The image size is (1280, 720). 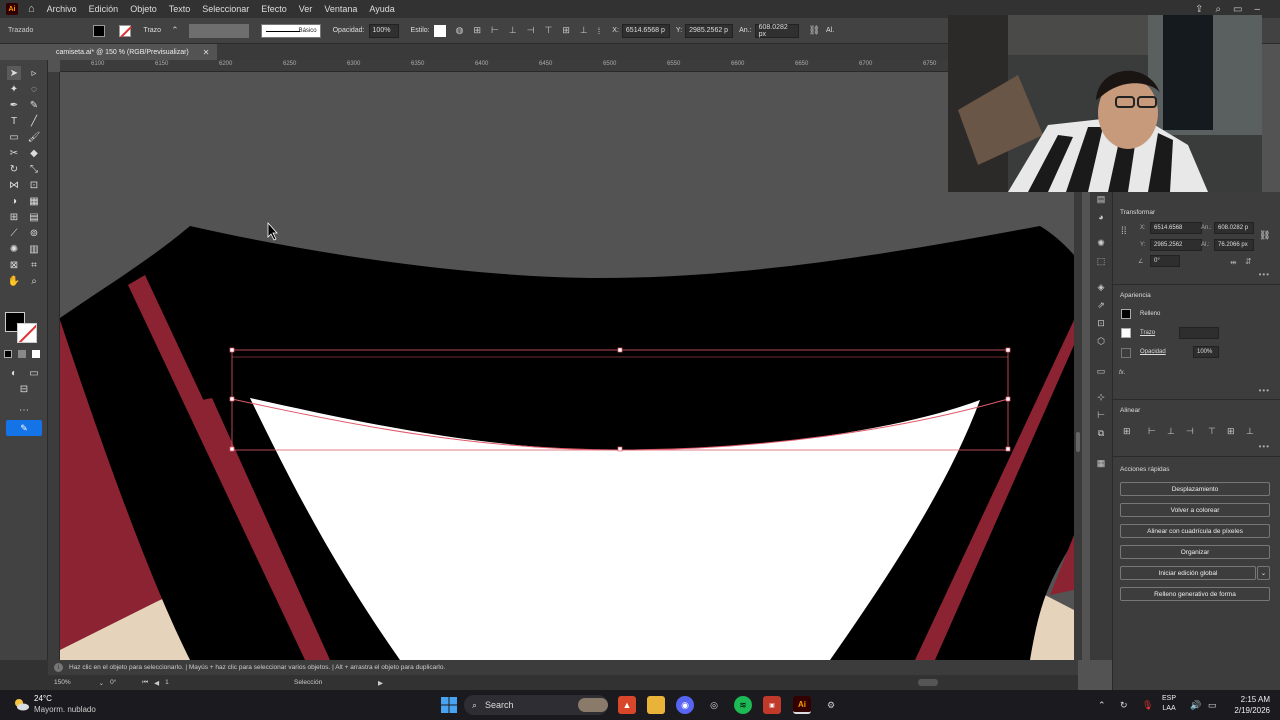 What do you see at coordinates (1169, 704) in the screenshot?
I see `input-language: ESP LAA` at bounding box center [1169, 704].